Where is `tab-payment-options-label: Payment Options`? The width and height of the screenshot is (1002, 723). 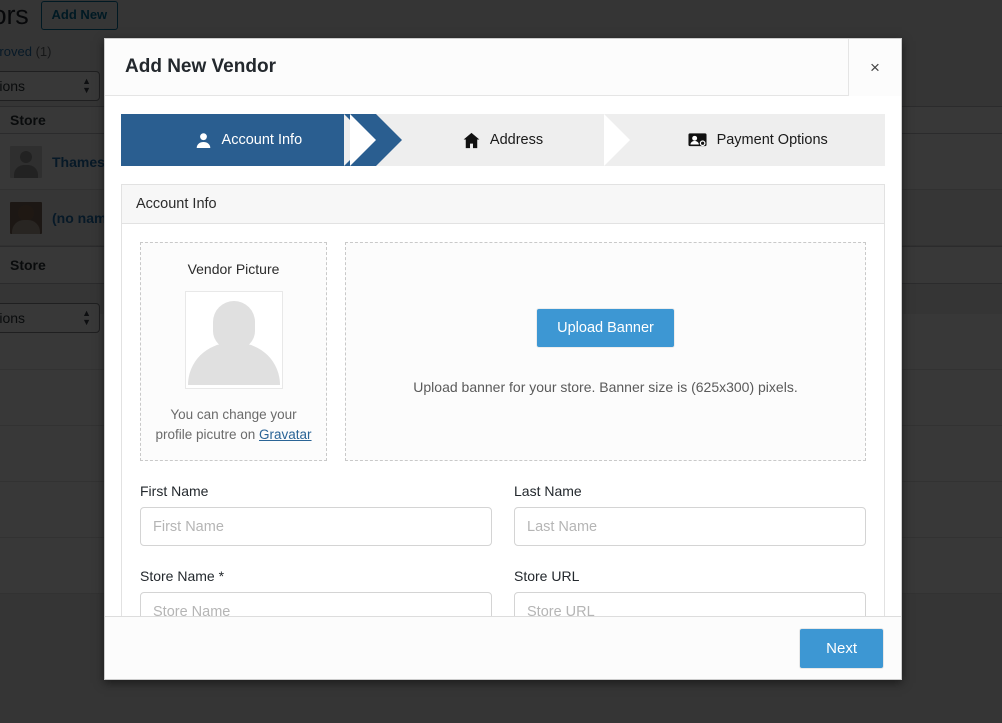 tab-payment-options-label: Payment Options is located at coordinates (772, 140).